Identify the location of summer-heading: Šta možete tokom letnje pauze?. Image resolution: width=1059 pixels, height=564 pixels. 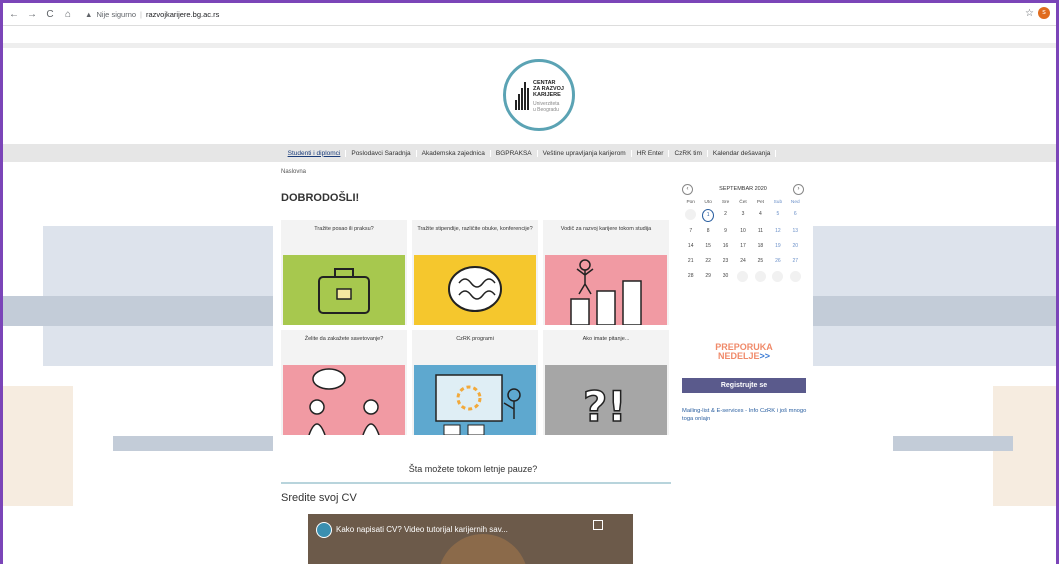
(473, 469).